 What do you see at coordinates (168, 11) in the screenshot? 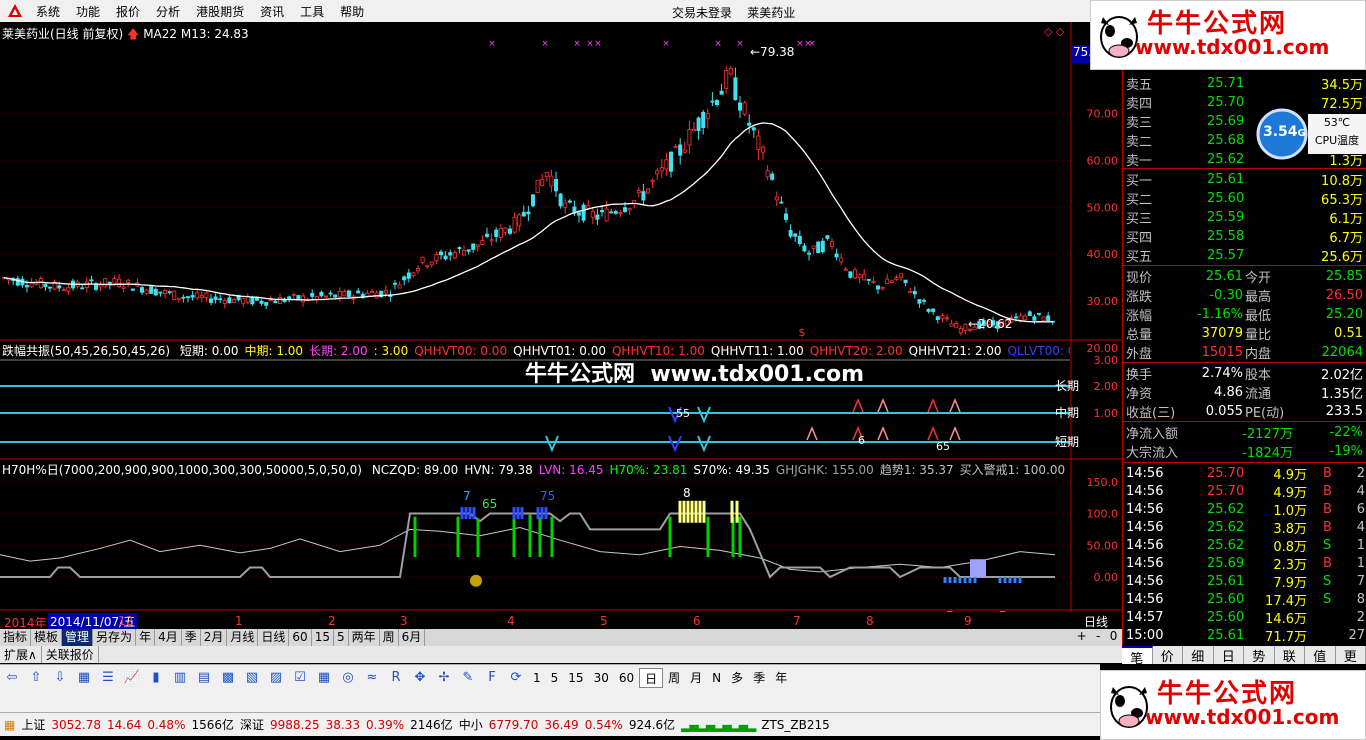
I see `menu-item-analysis: 分析` at bounding box center [168, 11].